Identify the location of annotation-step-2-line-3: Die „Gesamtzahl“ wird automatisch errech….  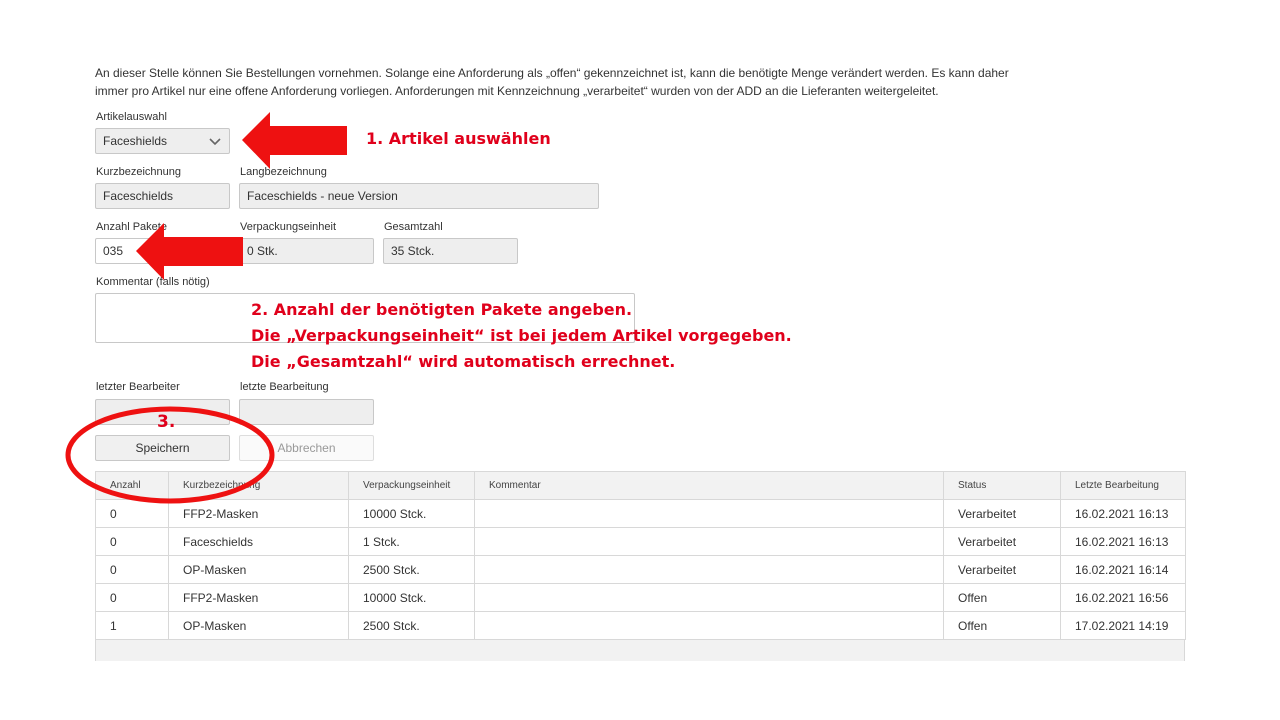
(463, 361).